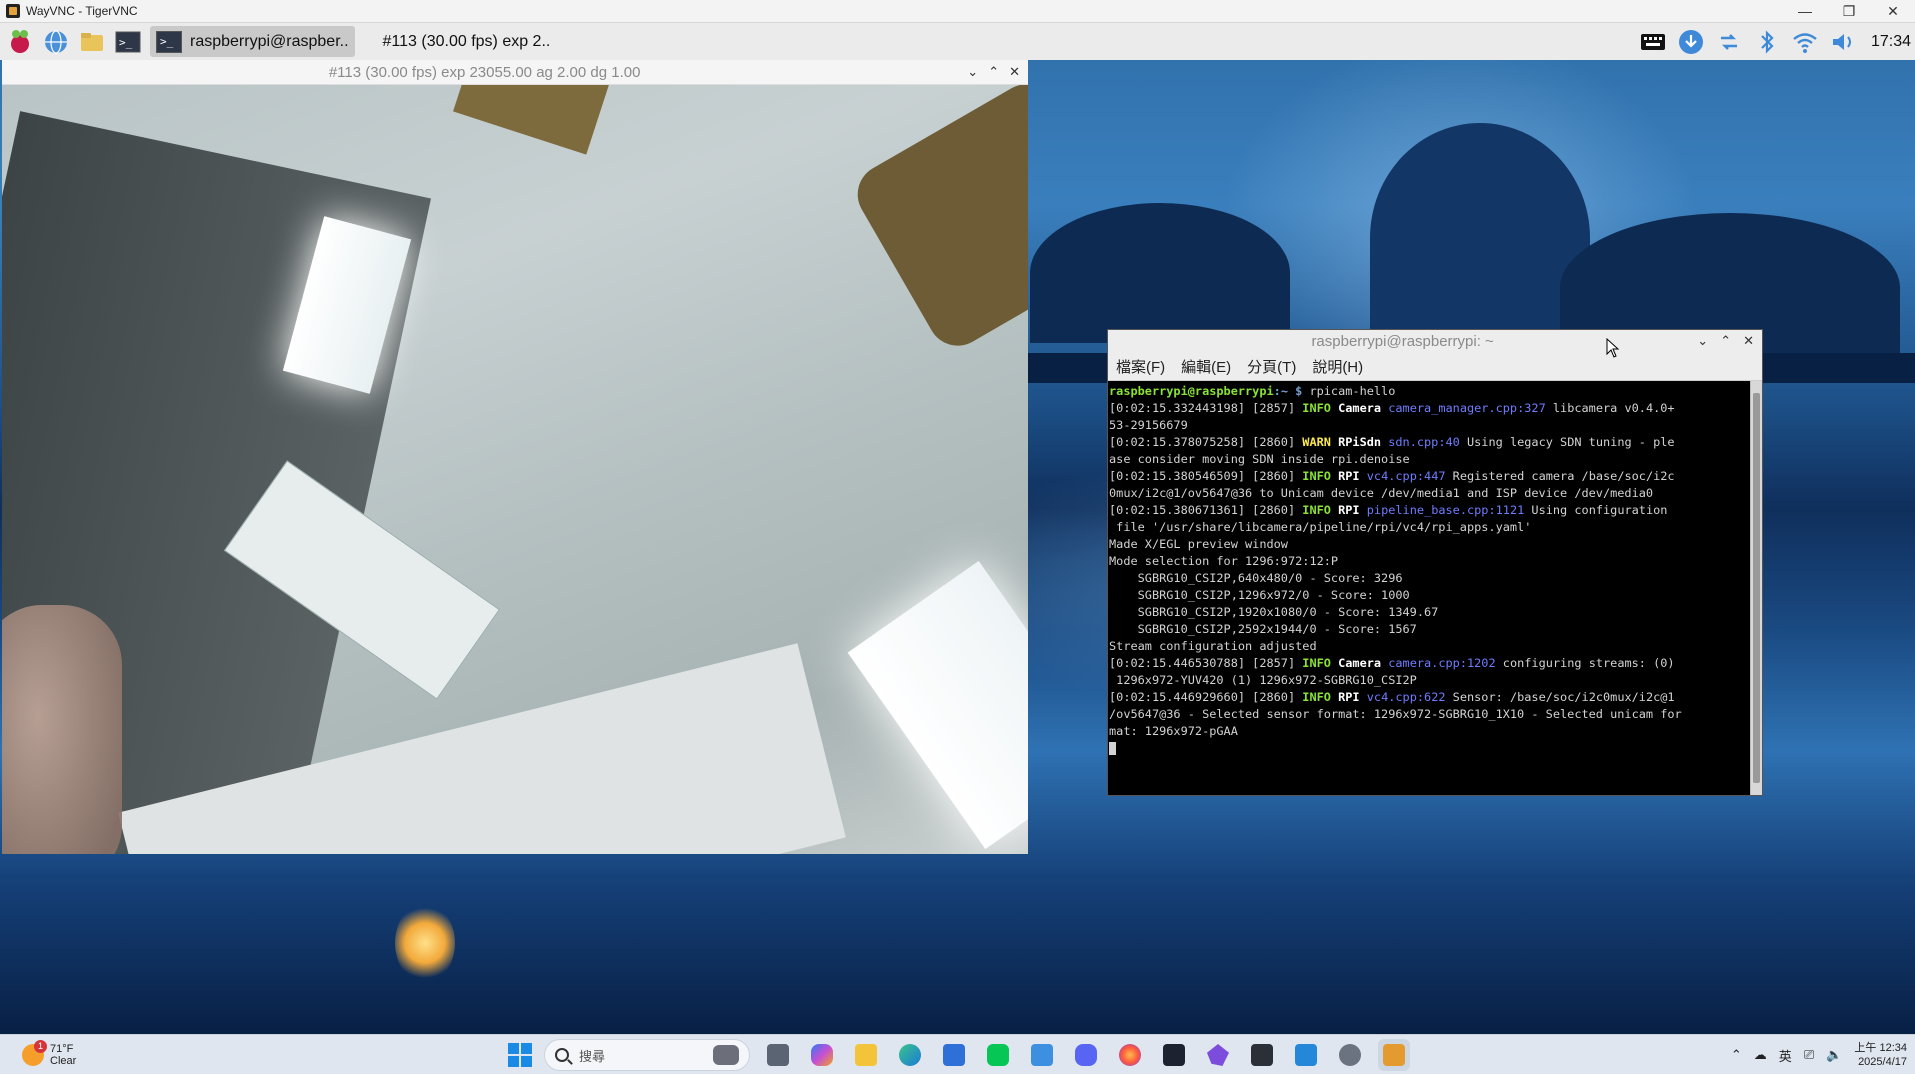 The width and height of the screenshot is (1915, 1074). What do you see at coordinates (82, 1053) in the screenshot?
I see `weather-widget: 1 71°F Clear` at bounding box center [82, 1053].